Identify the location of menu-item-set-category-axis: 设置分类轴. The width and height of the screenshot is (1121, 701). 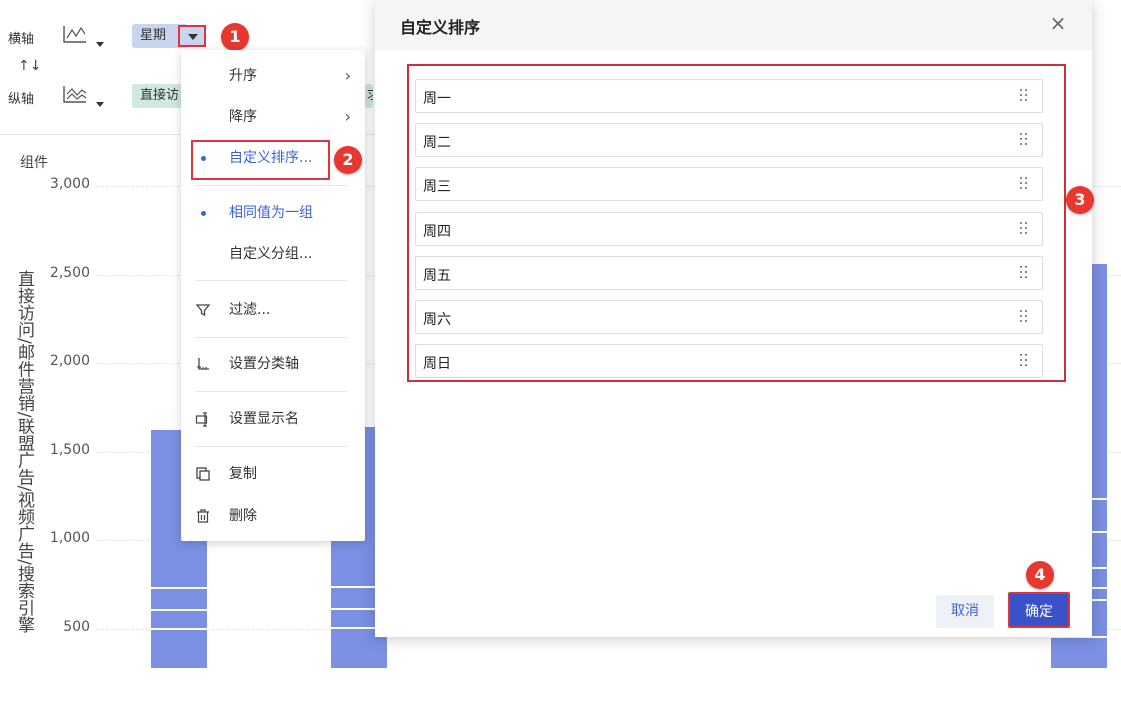
(273, 364).